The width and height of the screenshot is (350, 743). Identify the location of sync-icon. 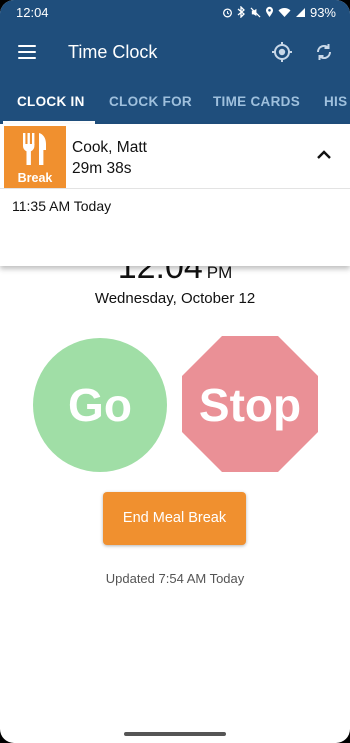
(324, 52).